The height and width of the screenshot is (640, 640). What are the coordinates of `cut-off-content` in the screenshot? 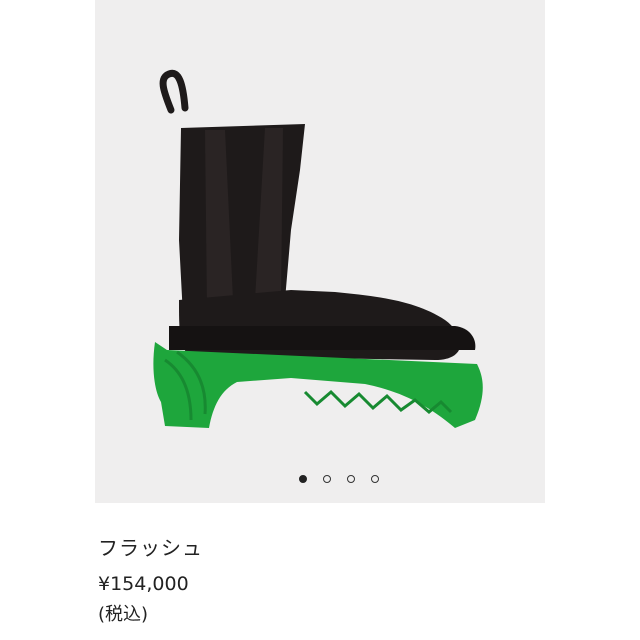 It's located at (148, 634).